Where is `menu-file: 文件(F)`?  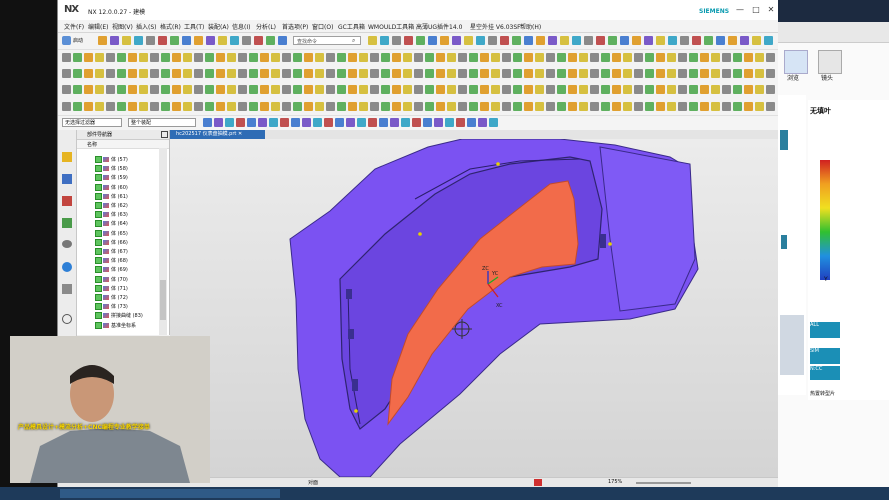 menu-file: 文件(F) is located at coordinates (74, 26).